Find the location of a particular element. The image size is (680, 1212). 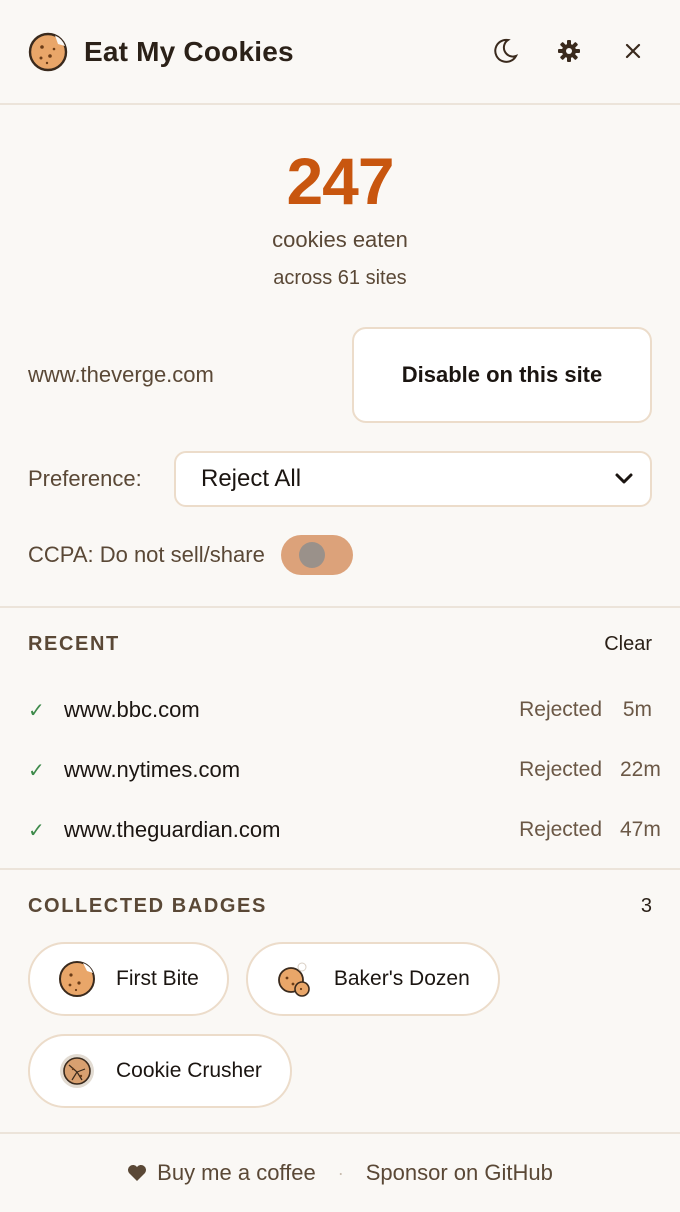

recent-domain: www.bbc.com is located at coordinates (132, 709).